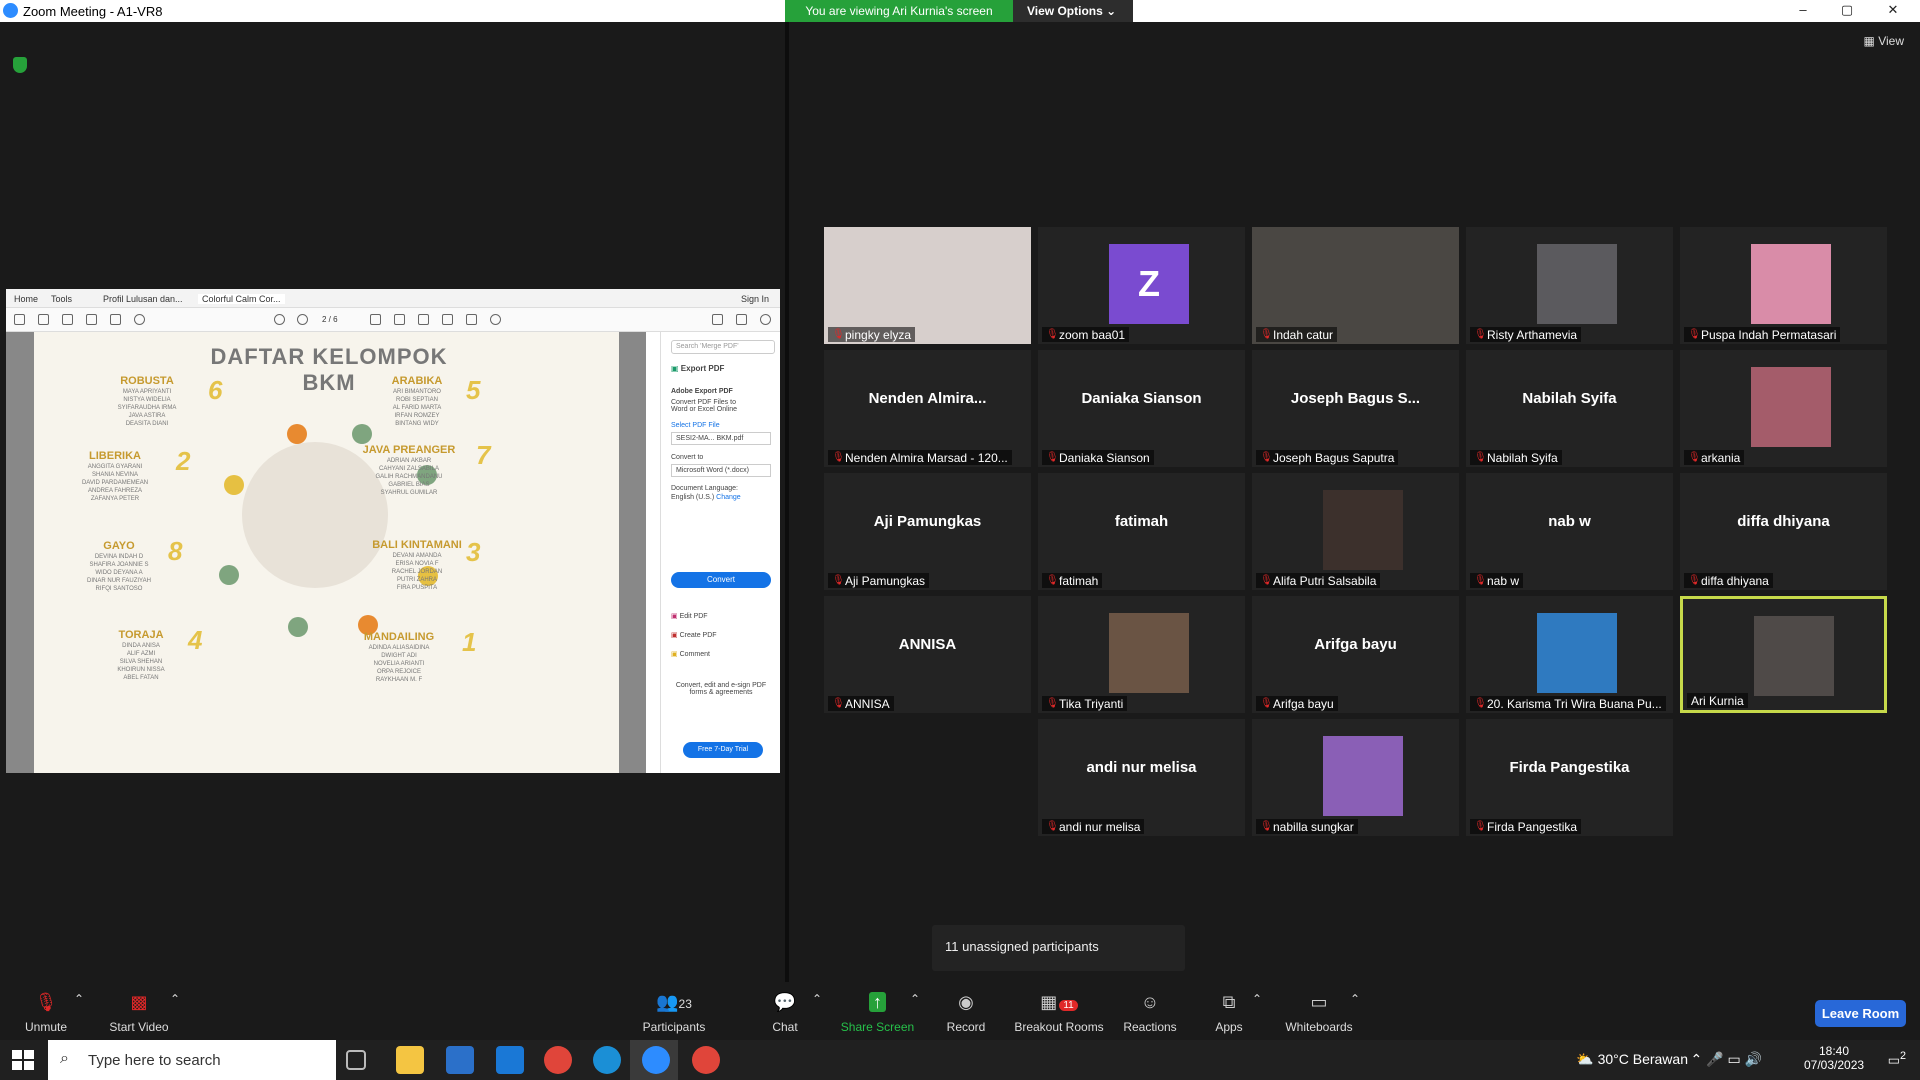 This screenshot has height=1080, width=1920. What do you see at coordinates (1897, 1059) in the screenshot?
I see `notifications-icon: ▭2` at bounding box center [1897, 1059].